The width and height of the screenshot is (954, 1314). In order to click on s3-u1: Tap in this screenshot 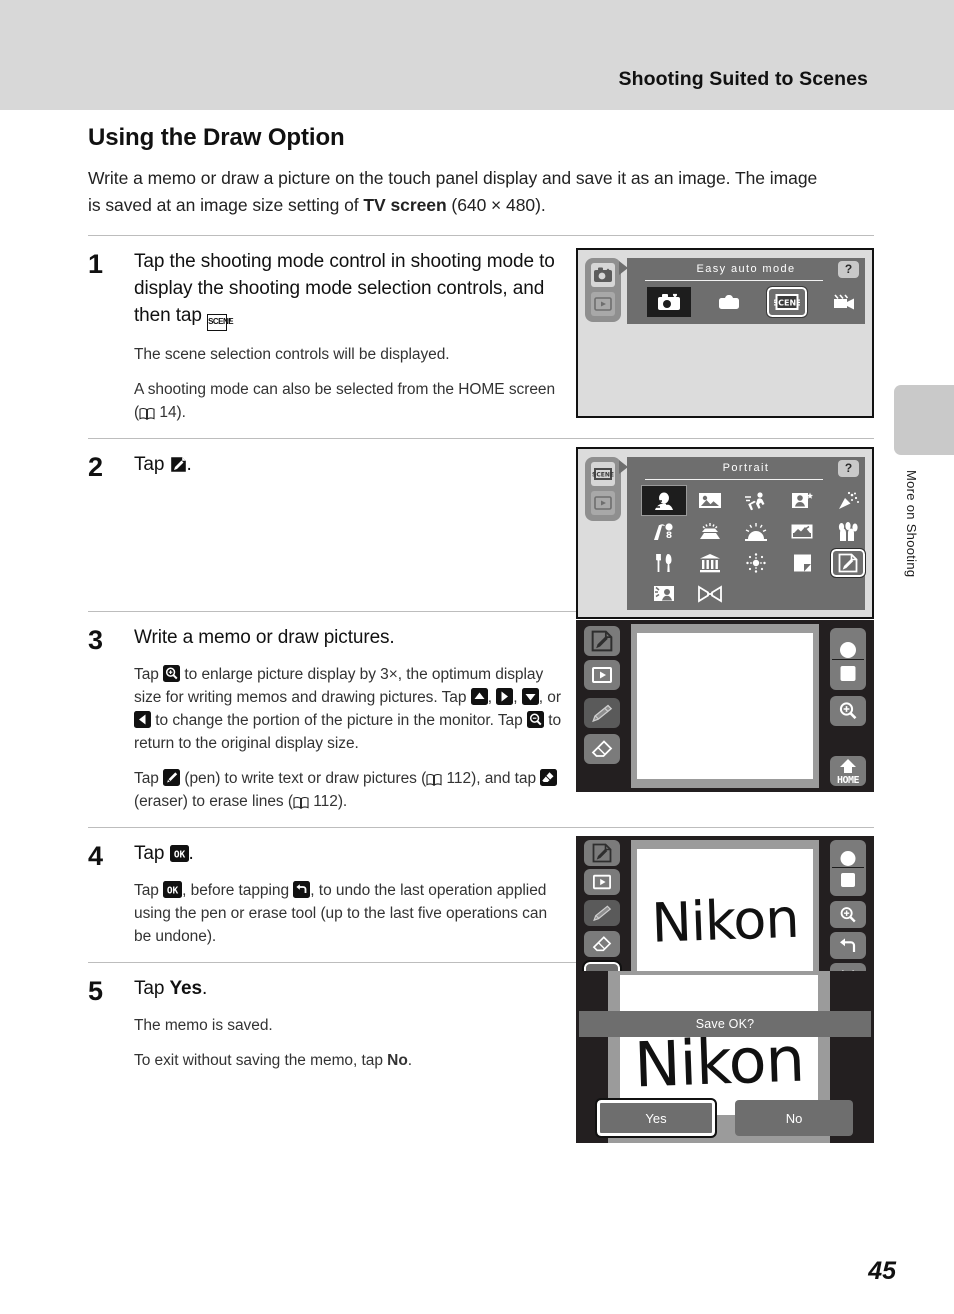, I will do `click(149, 778)`.